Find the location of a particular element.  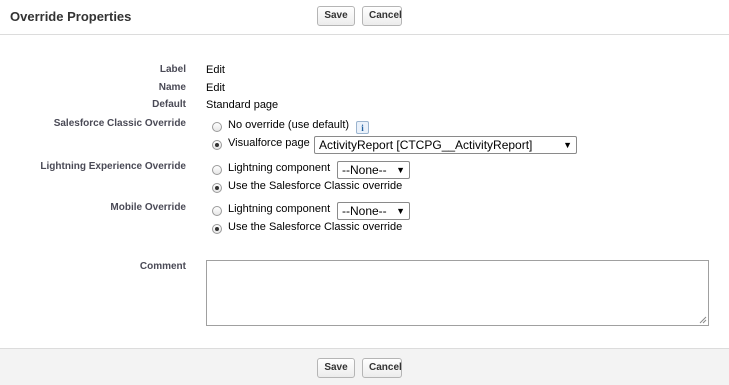

lightning-component-radio is located at coordinates (217, 170).